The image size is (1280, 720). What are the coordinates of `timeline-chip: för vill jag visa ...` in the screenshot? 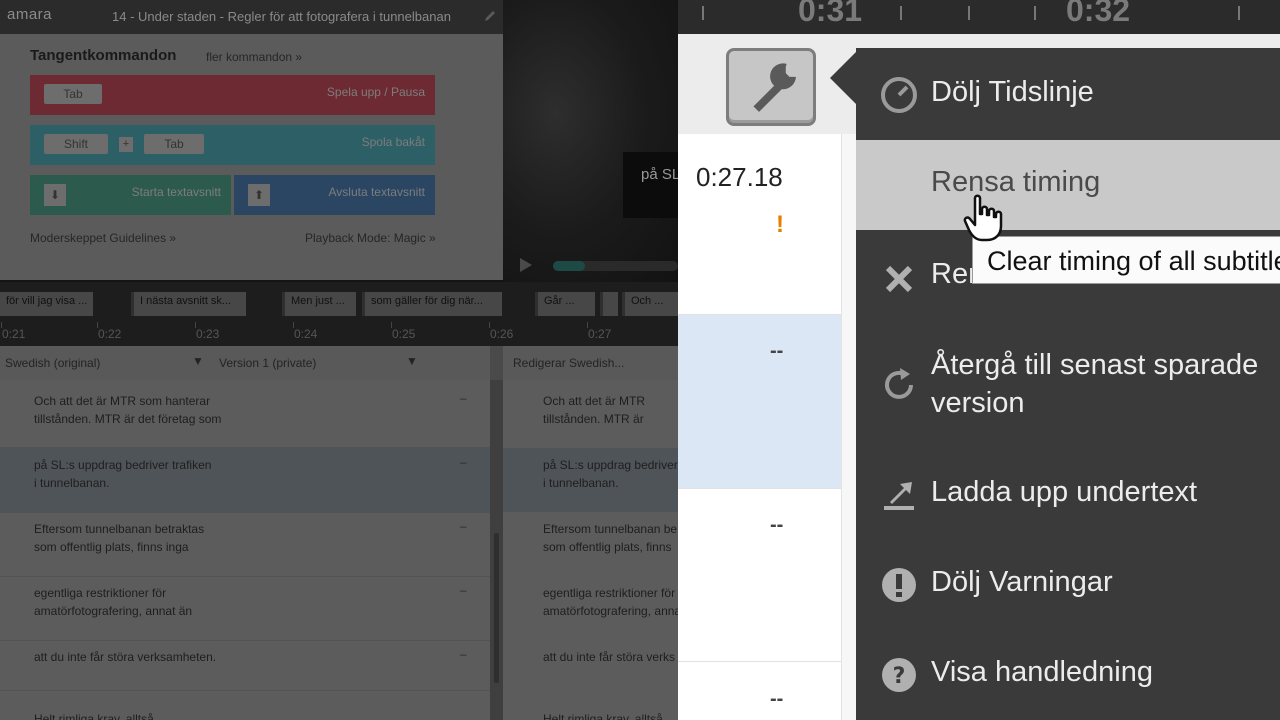 It's located at (46, 304).